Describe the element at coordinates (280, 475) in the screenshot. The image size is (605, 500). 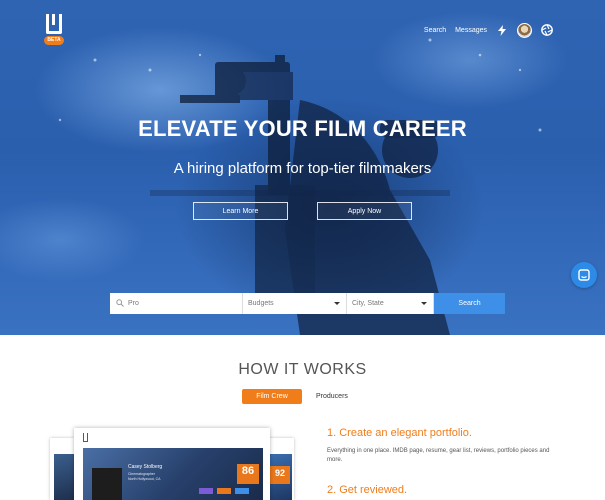
I see `mockup-score-back: 92` at that location.